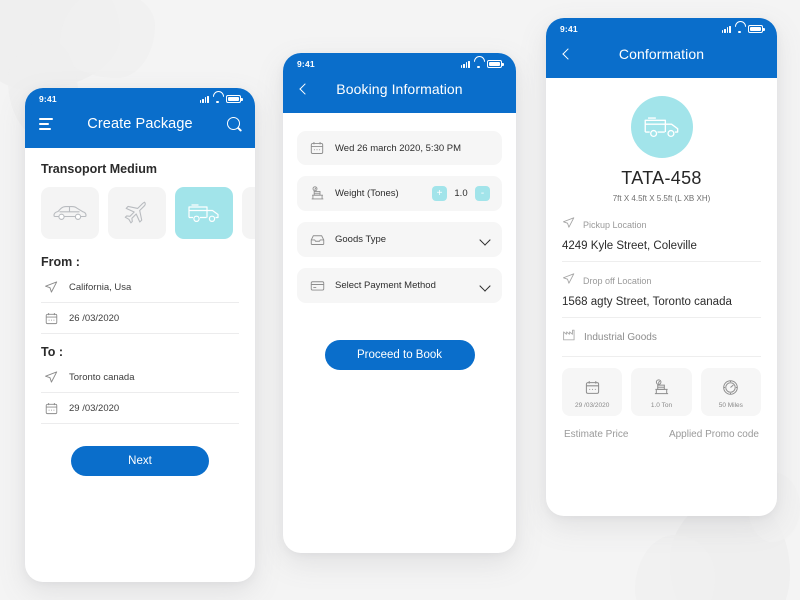 The height and width of the screenshot is (600, 800). What do you see at coordinates (140, 318) in the screenshot?
I see `from-date-field: 26 /03/2020` at bounding box center [140, 318].